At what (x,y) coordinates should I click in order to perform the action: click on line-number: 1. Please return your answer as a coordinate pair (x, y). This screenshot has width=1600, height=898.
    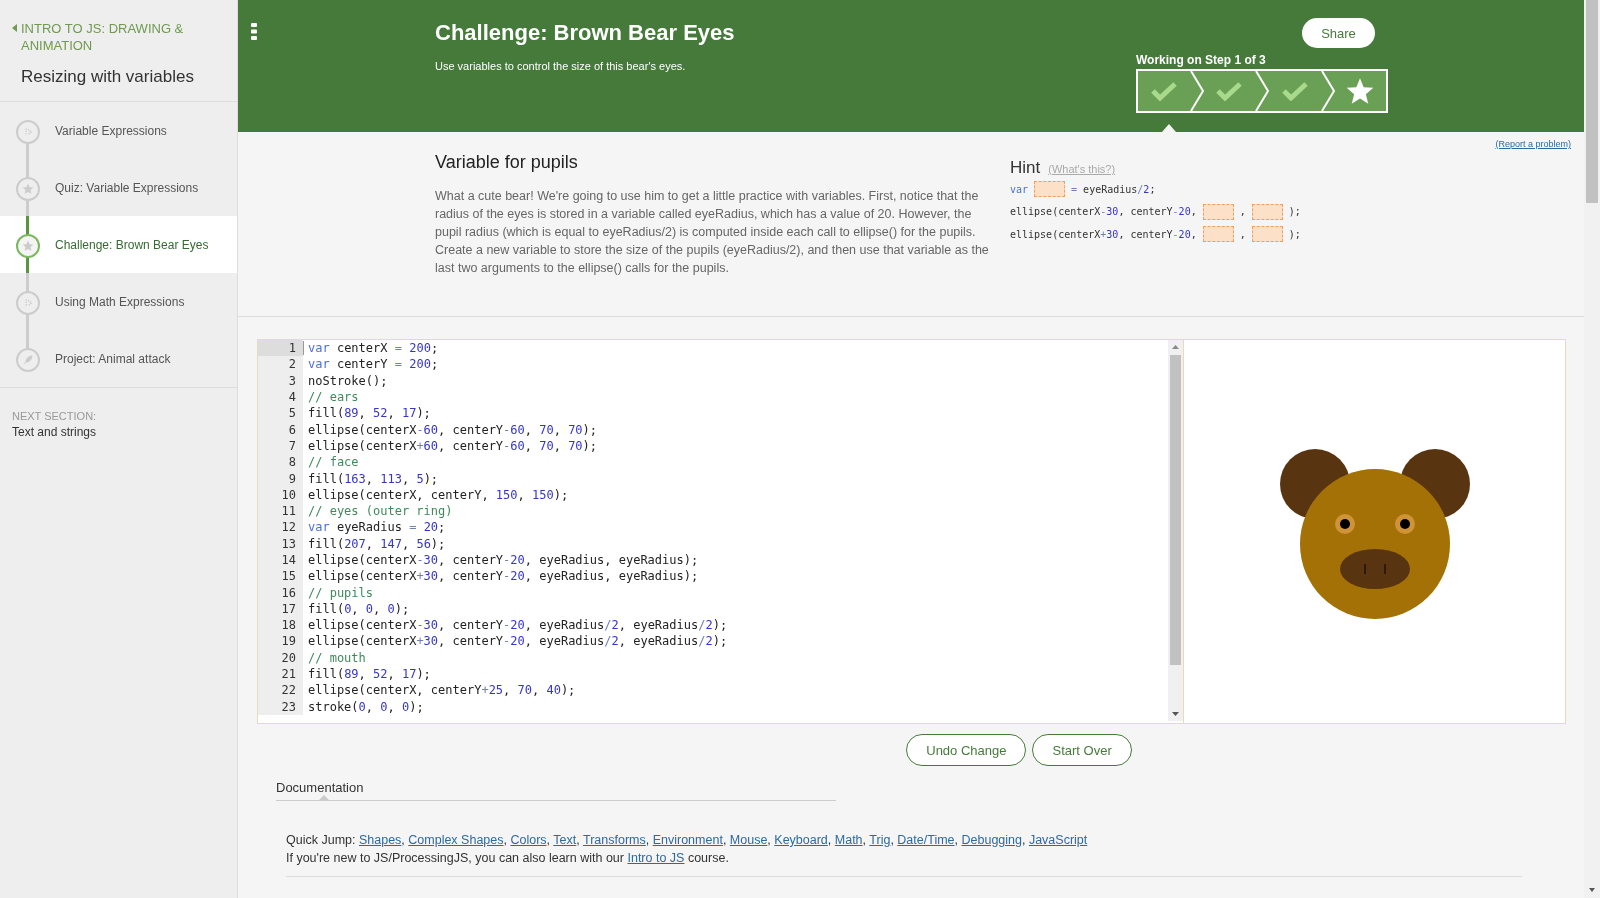
    Looking at the image, I should click on (280, 348).